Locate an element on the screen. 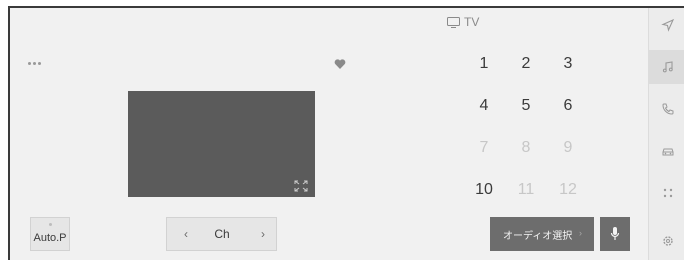  music-note-icon is located at coordinates (667, 67).